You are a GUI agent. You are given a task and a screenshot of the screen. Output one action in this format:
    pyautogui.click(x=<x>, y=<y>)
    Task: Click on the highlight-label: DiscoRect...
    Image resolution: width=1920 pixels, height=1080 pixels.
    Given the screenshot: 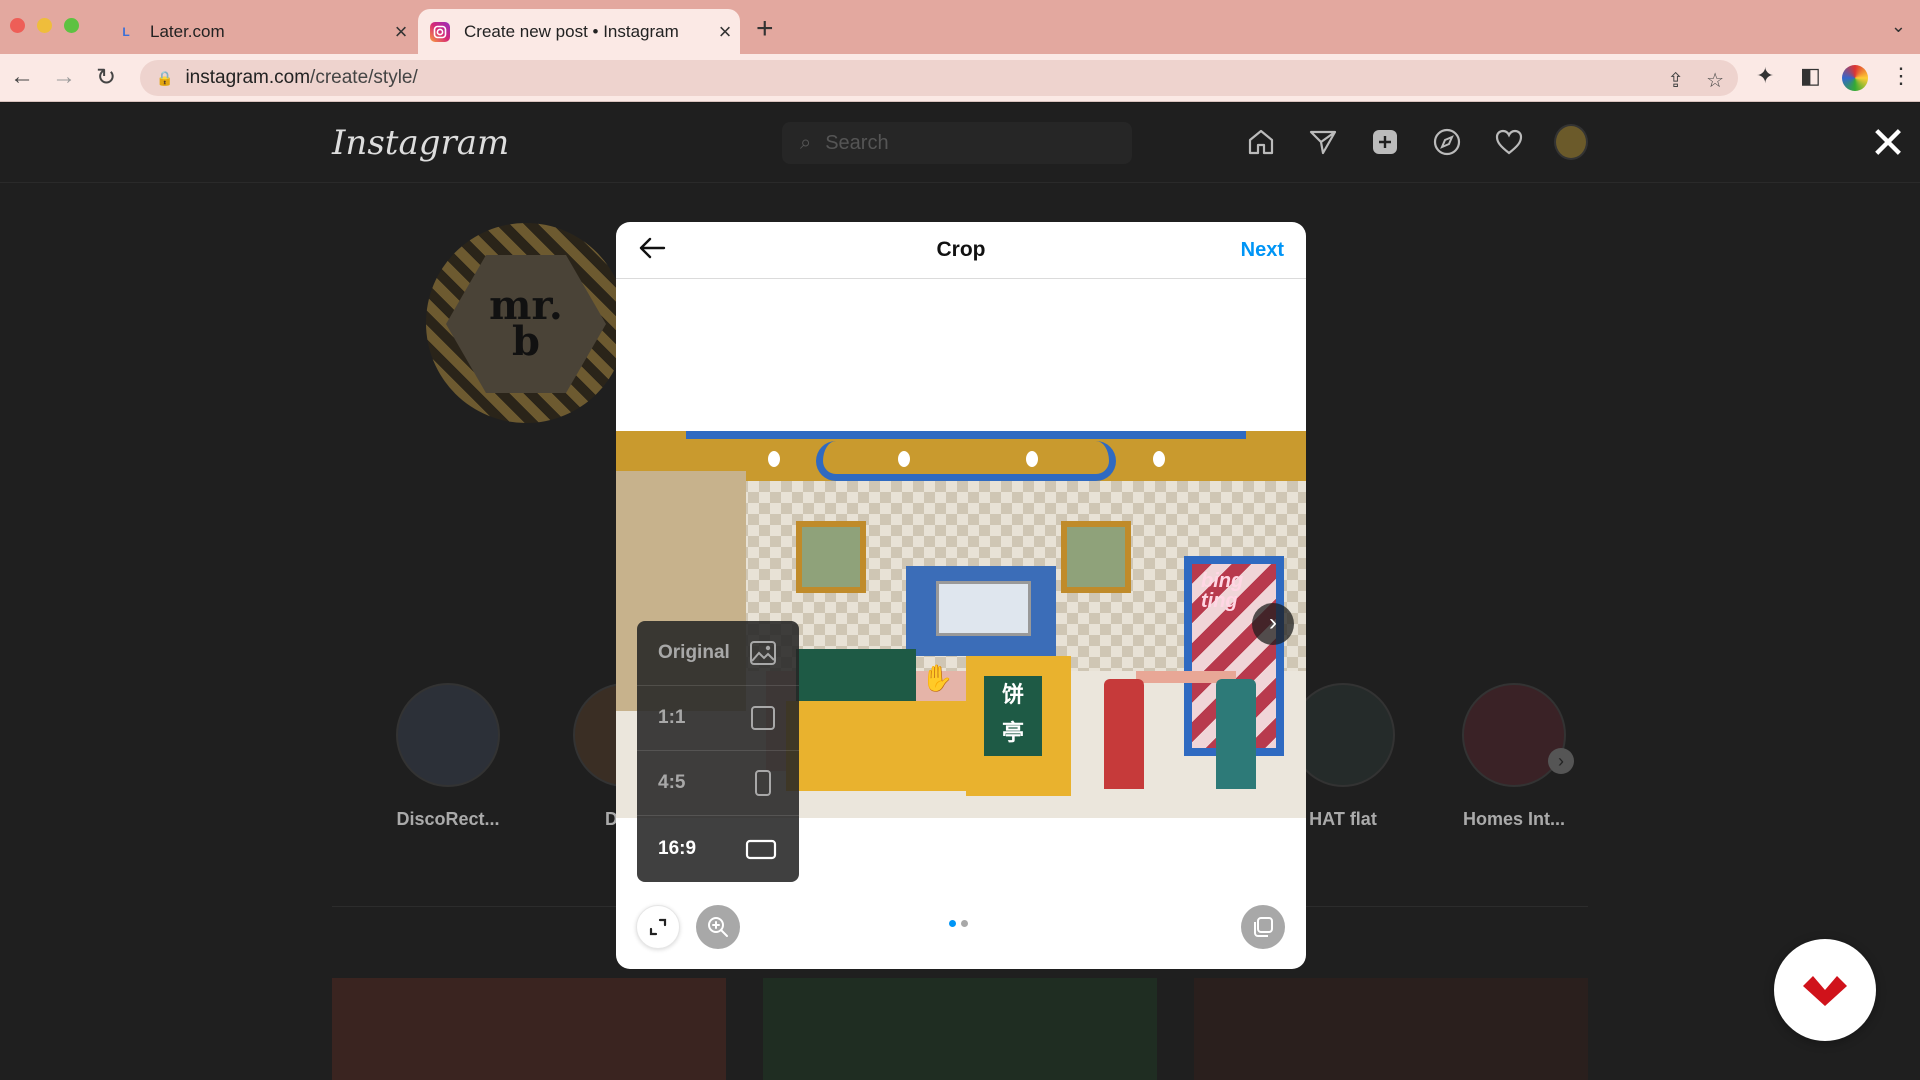 What is the action you would take?
    pyautogui.click(x=448, y=819)
    